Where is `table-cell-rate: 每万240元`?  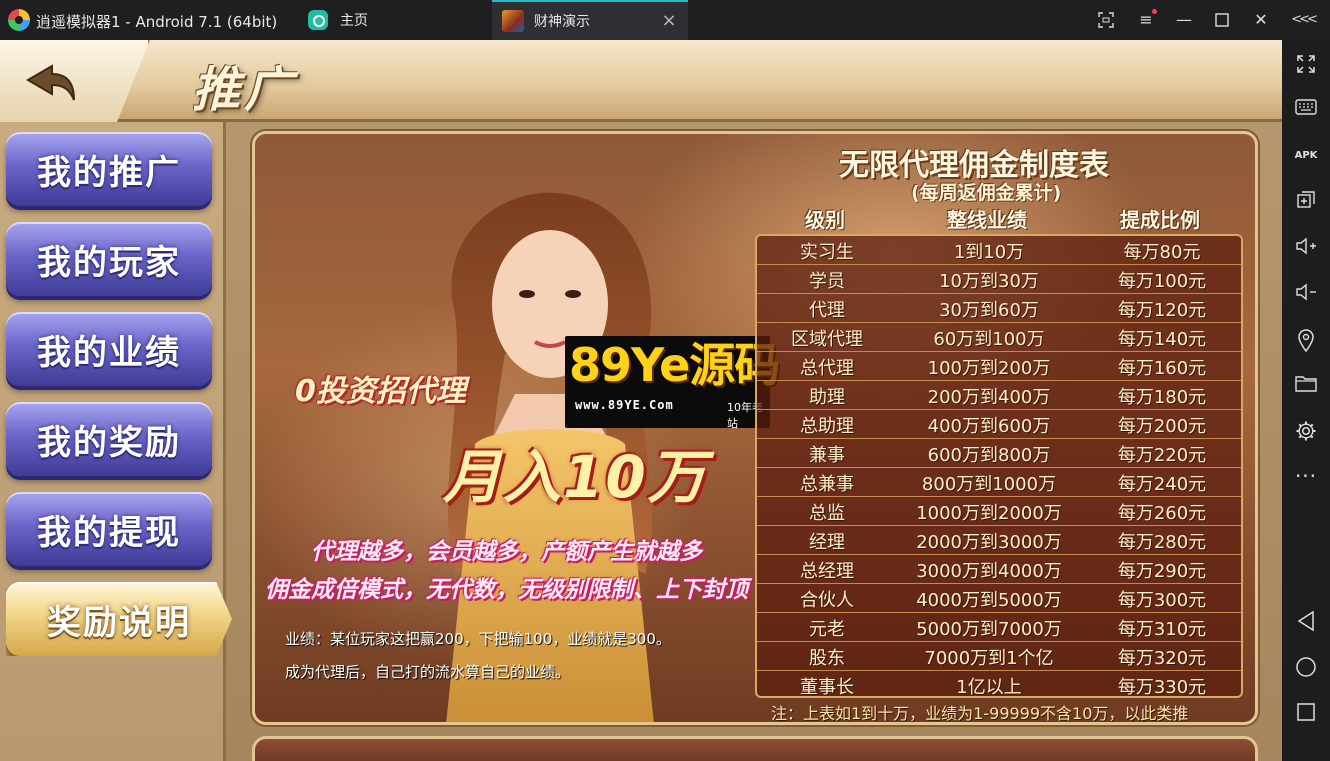 table-cell-rate: 每万240元 is located at coordinates (1162, 484).